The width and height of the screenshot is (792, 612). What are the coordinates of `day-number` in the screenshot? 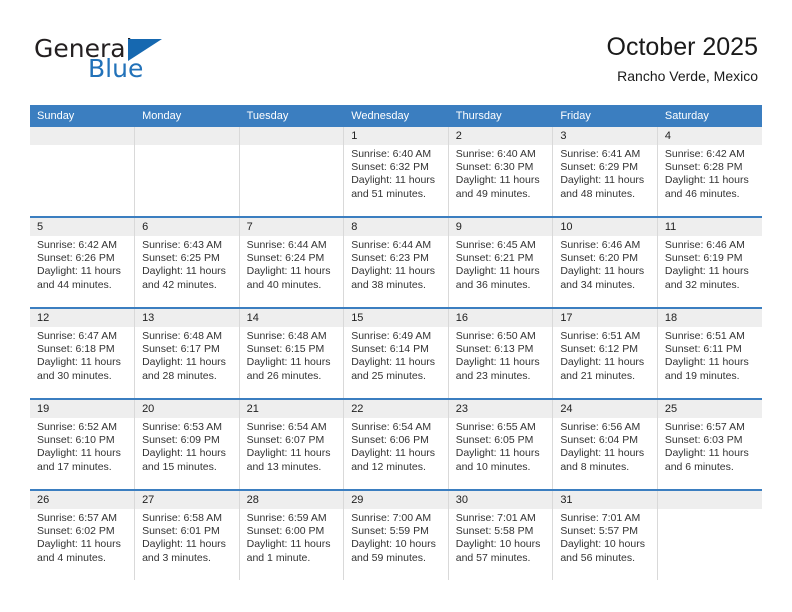 It's located at (291, 136).